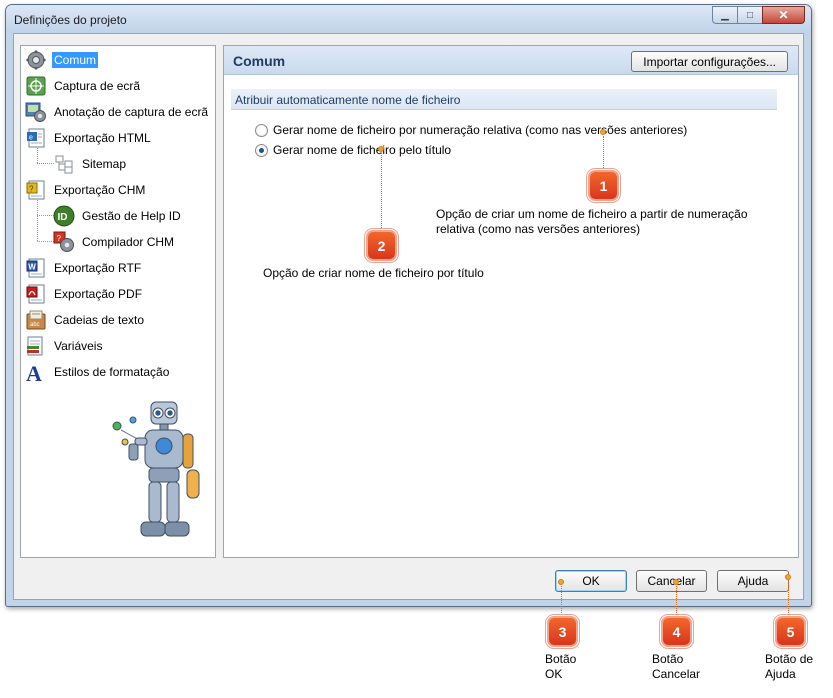 The height and width of the screenshot is (698, 833). I want to click on sidebar-item-rtf-export: W Exportação RTF, so click(84, 268).